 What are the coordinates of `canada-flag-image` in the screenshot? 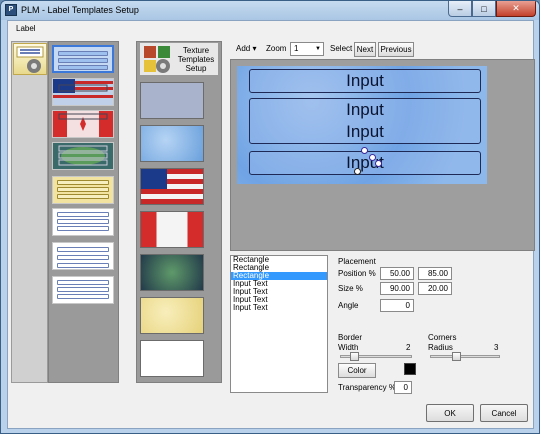 It's located at (83, 124).